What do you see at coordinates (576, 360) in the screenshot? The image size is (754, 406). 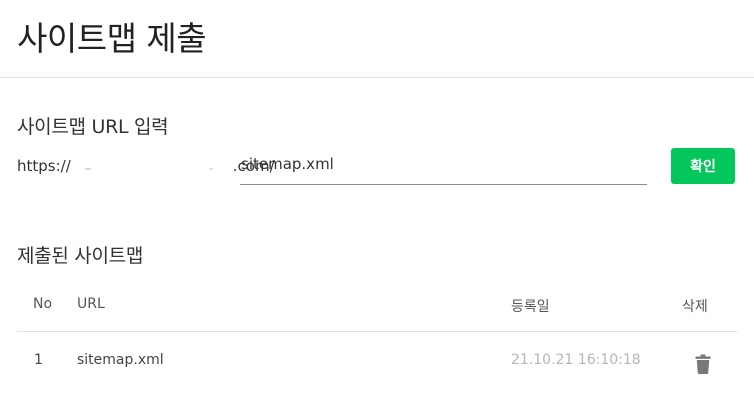 I see `row-date: 21.10.21 16:10:18` at bounding box center [576, 360].